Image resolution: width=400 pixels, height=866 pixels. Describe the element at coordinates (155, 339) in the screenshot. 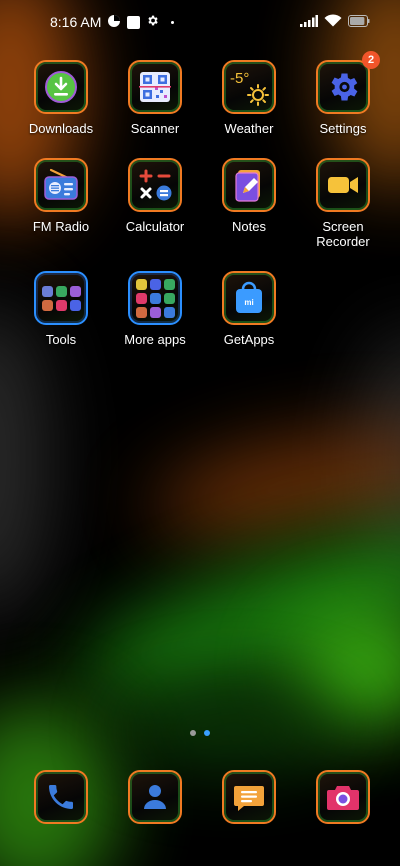

I see `app-label: More apps` at that location.